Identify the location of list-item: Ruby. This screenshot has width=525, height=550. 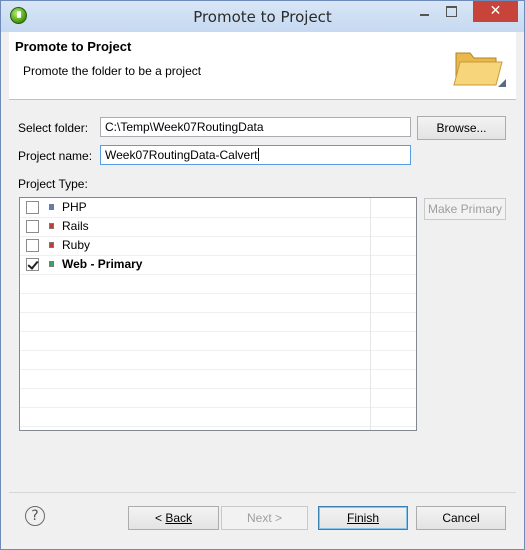
(218, 246).